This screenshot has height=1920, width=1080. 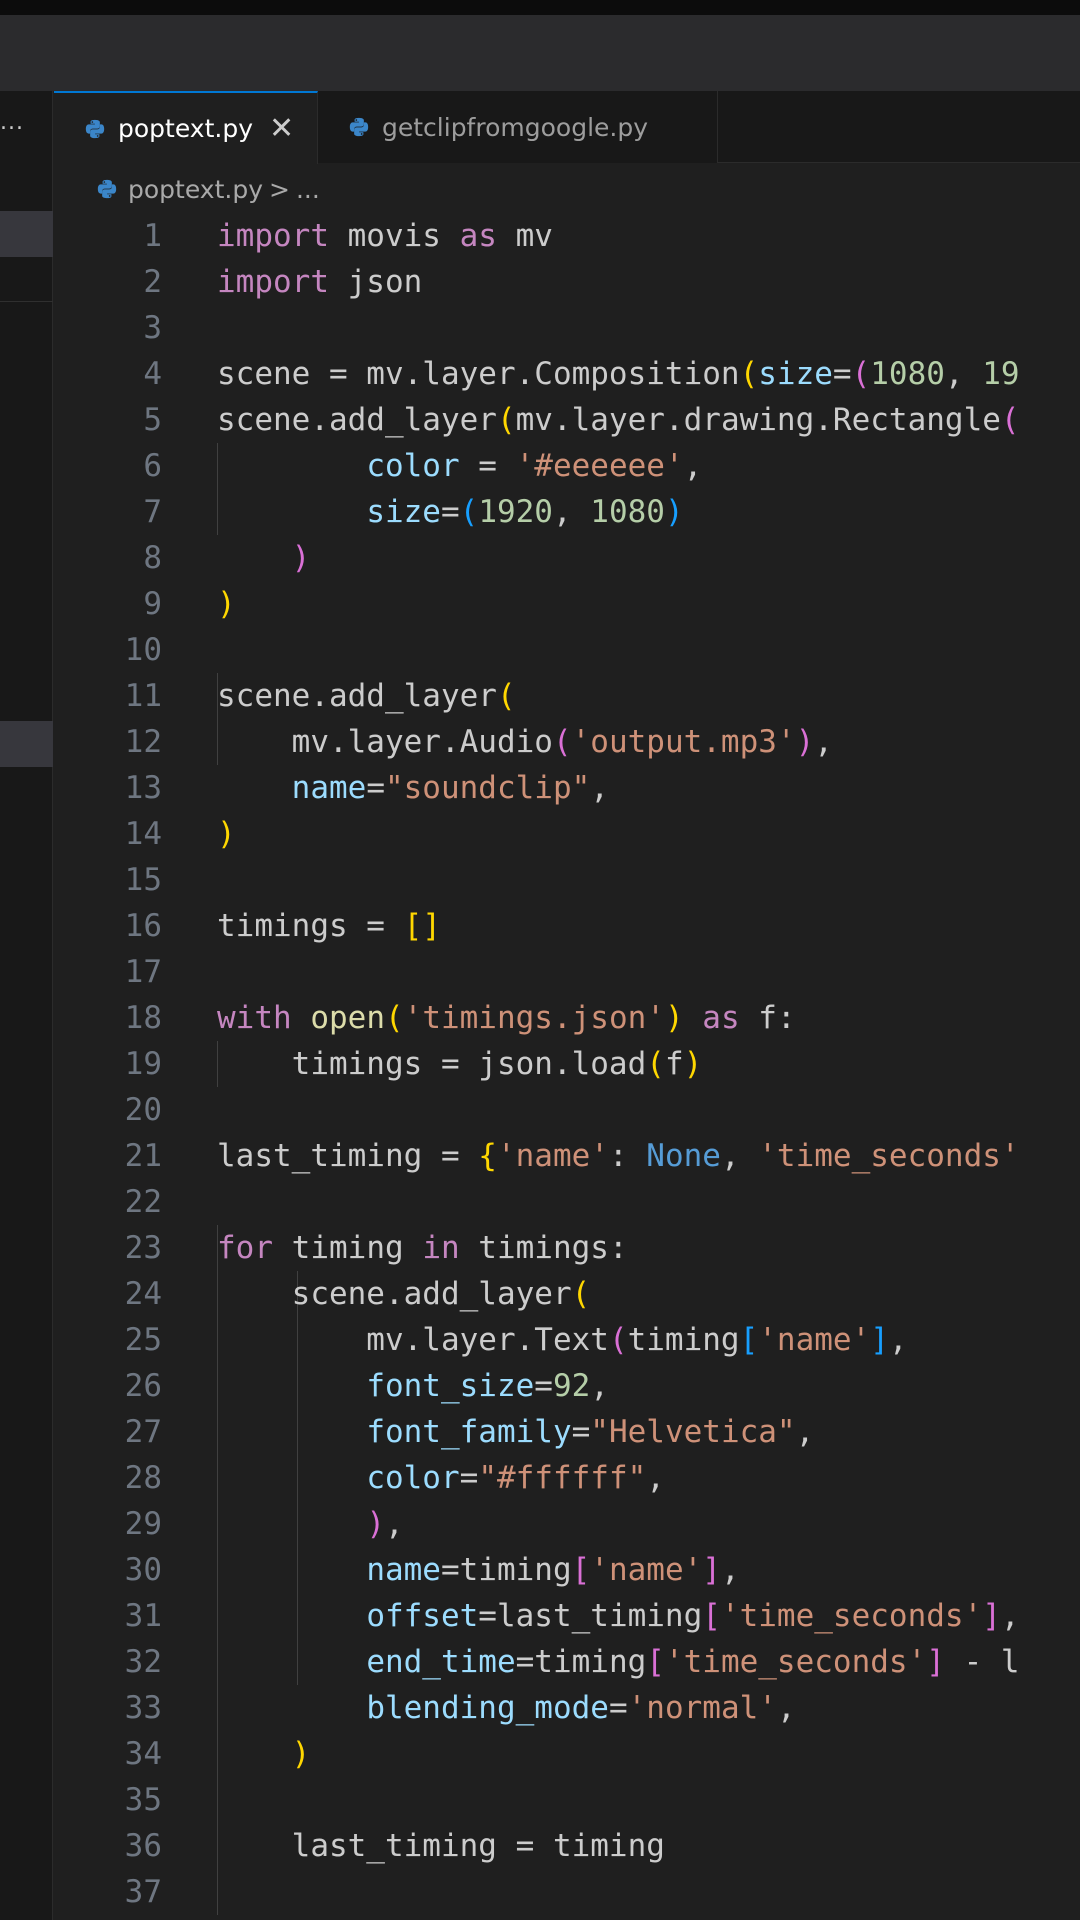 I want to click on code-line: 34 ), so click(x=567, y=1754).